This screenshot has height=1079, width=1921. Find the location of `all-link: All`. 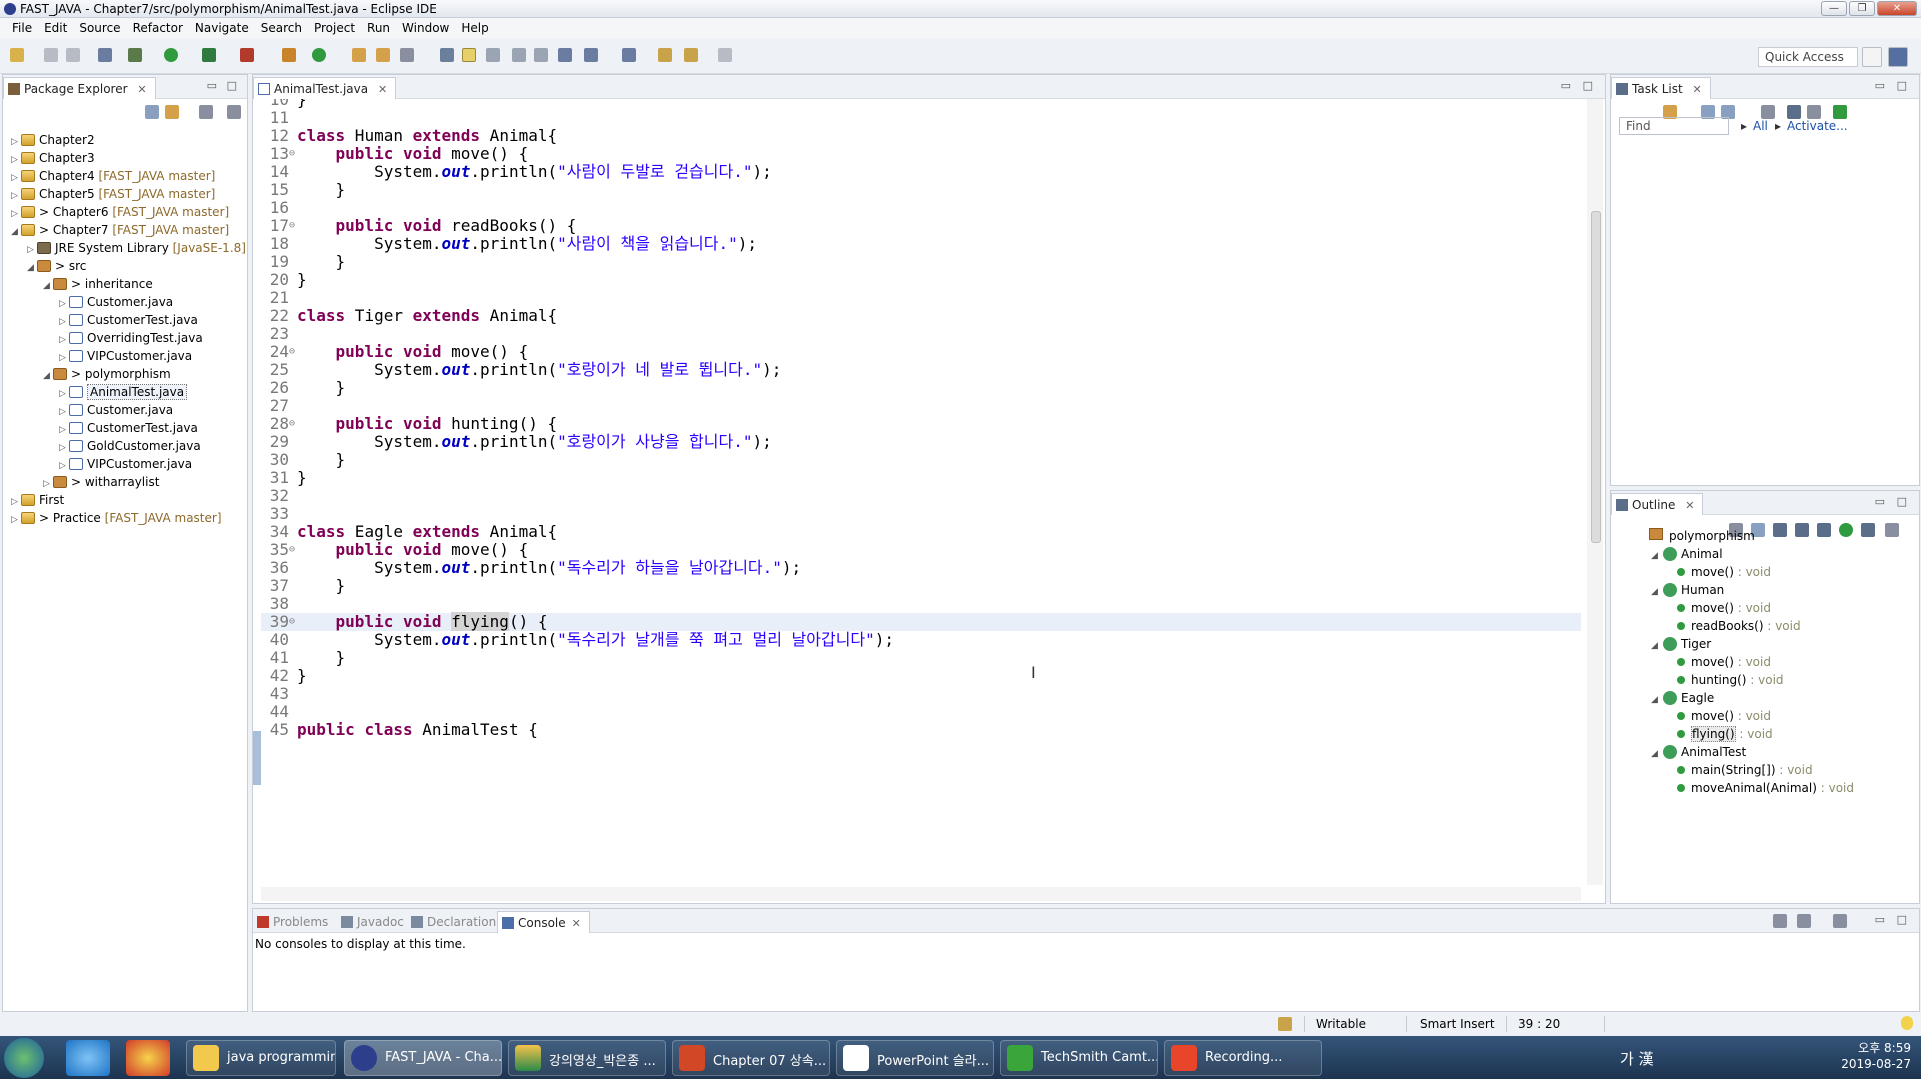

all-link: All is located at coordinates (1760, 126).